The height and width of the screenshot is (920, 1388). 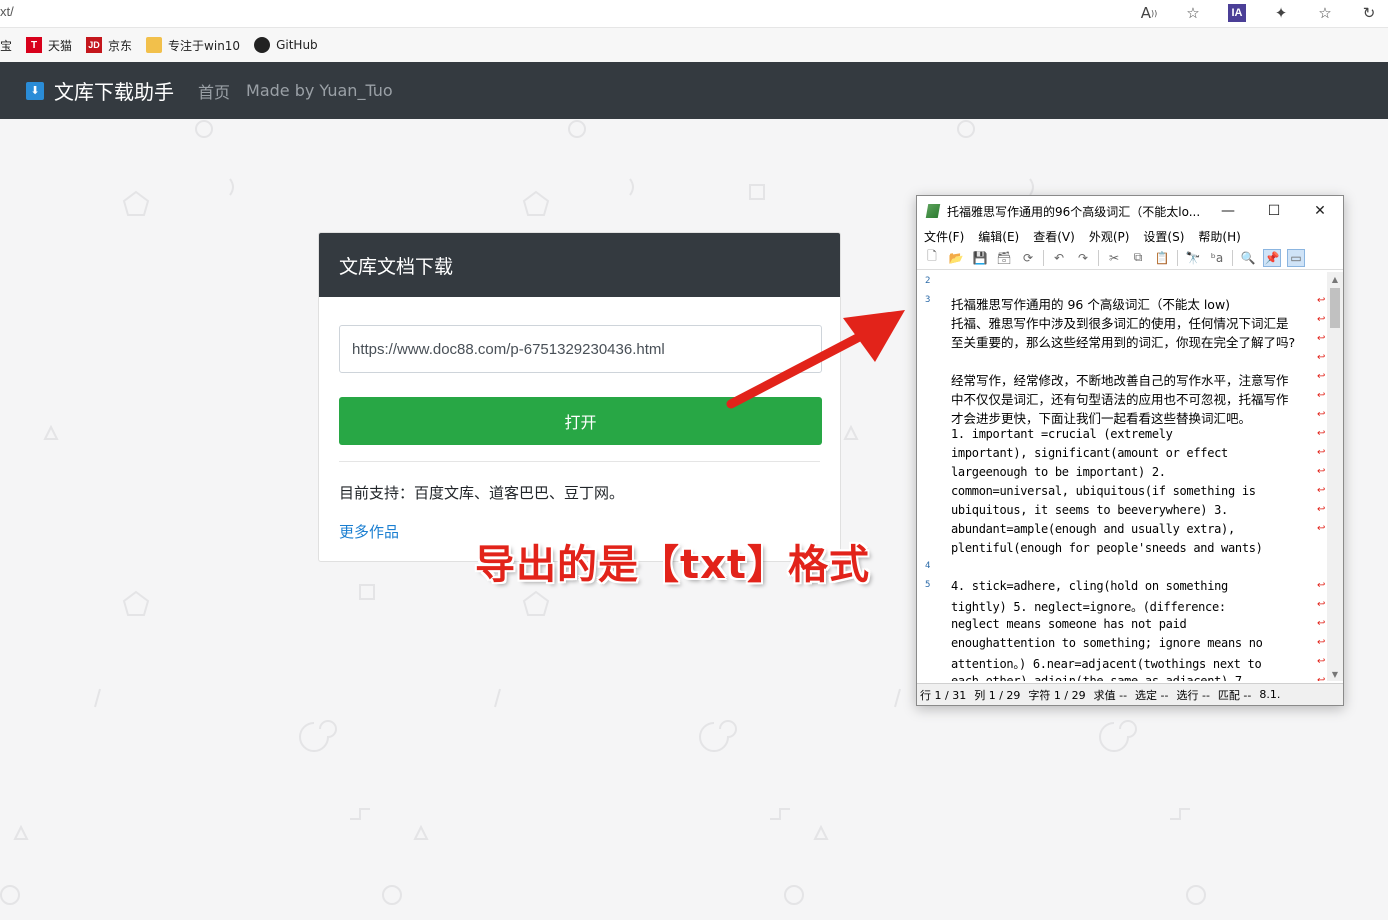 I want to click on undo-icon: ↶, so click(x=1059, y=258).